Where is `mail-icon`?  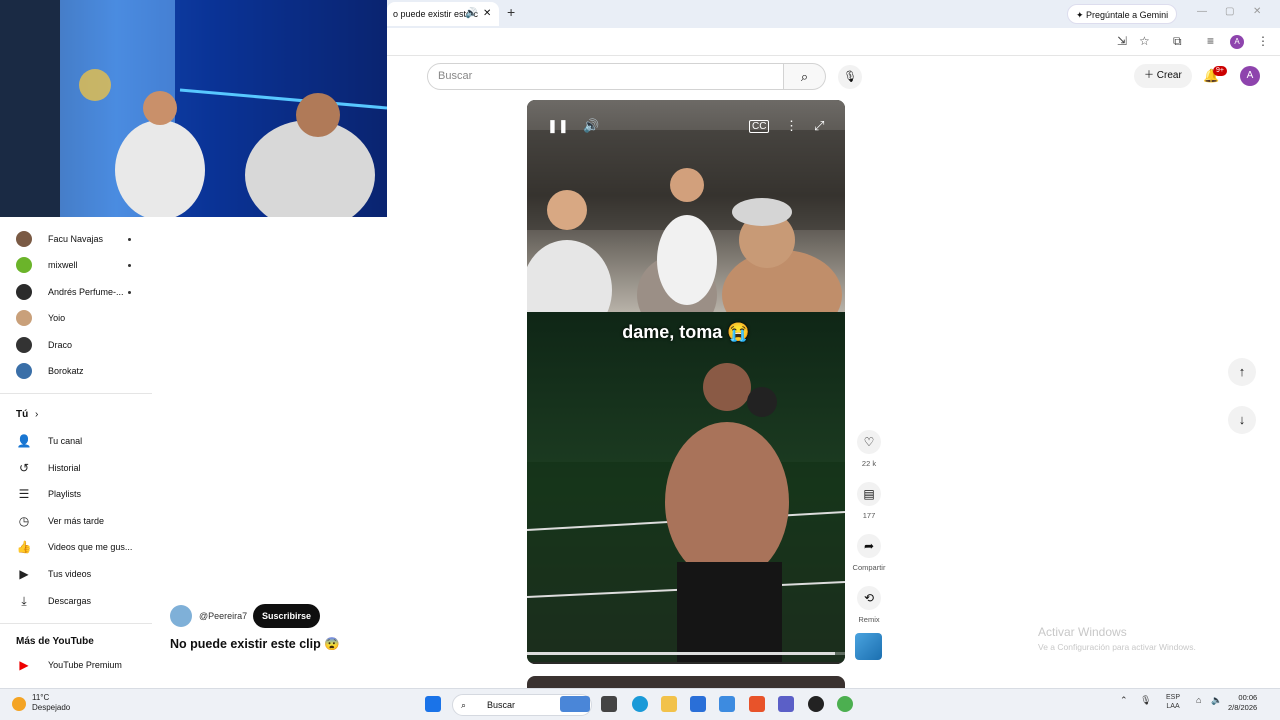
mail-icon is located at coordinates (727, 704).